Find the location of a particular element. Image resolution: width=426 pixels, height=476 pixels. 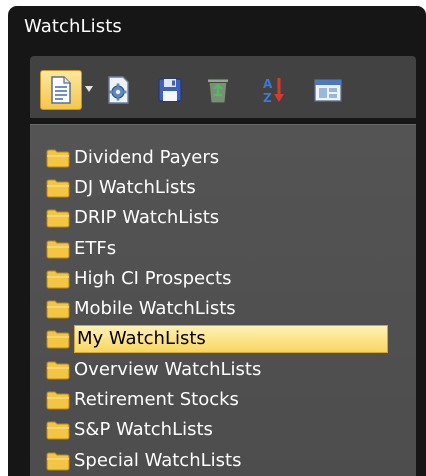

window-button is located at coordinates (328, 90).